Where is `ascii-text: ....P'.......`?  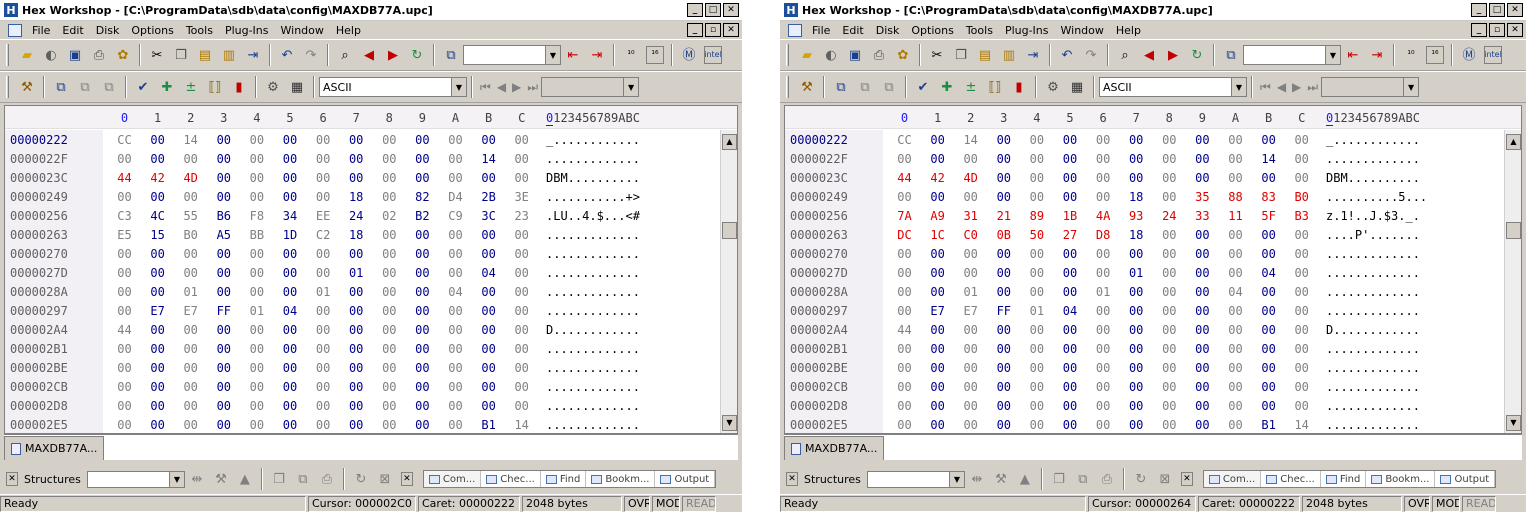 ascii-text: ....P'....... is located at coordinates (1373, 235).